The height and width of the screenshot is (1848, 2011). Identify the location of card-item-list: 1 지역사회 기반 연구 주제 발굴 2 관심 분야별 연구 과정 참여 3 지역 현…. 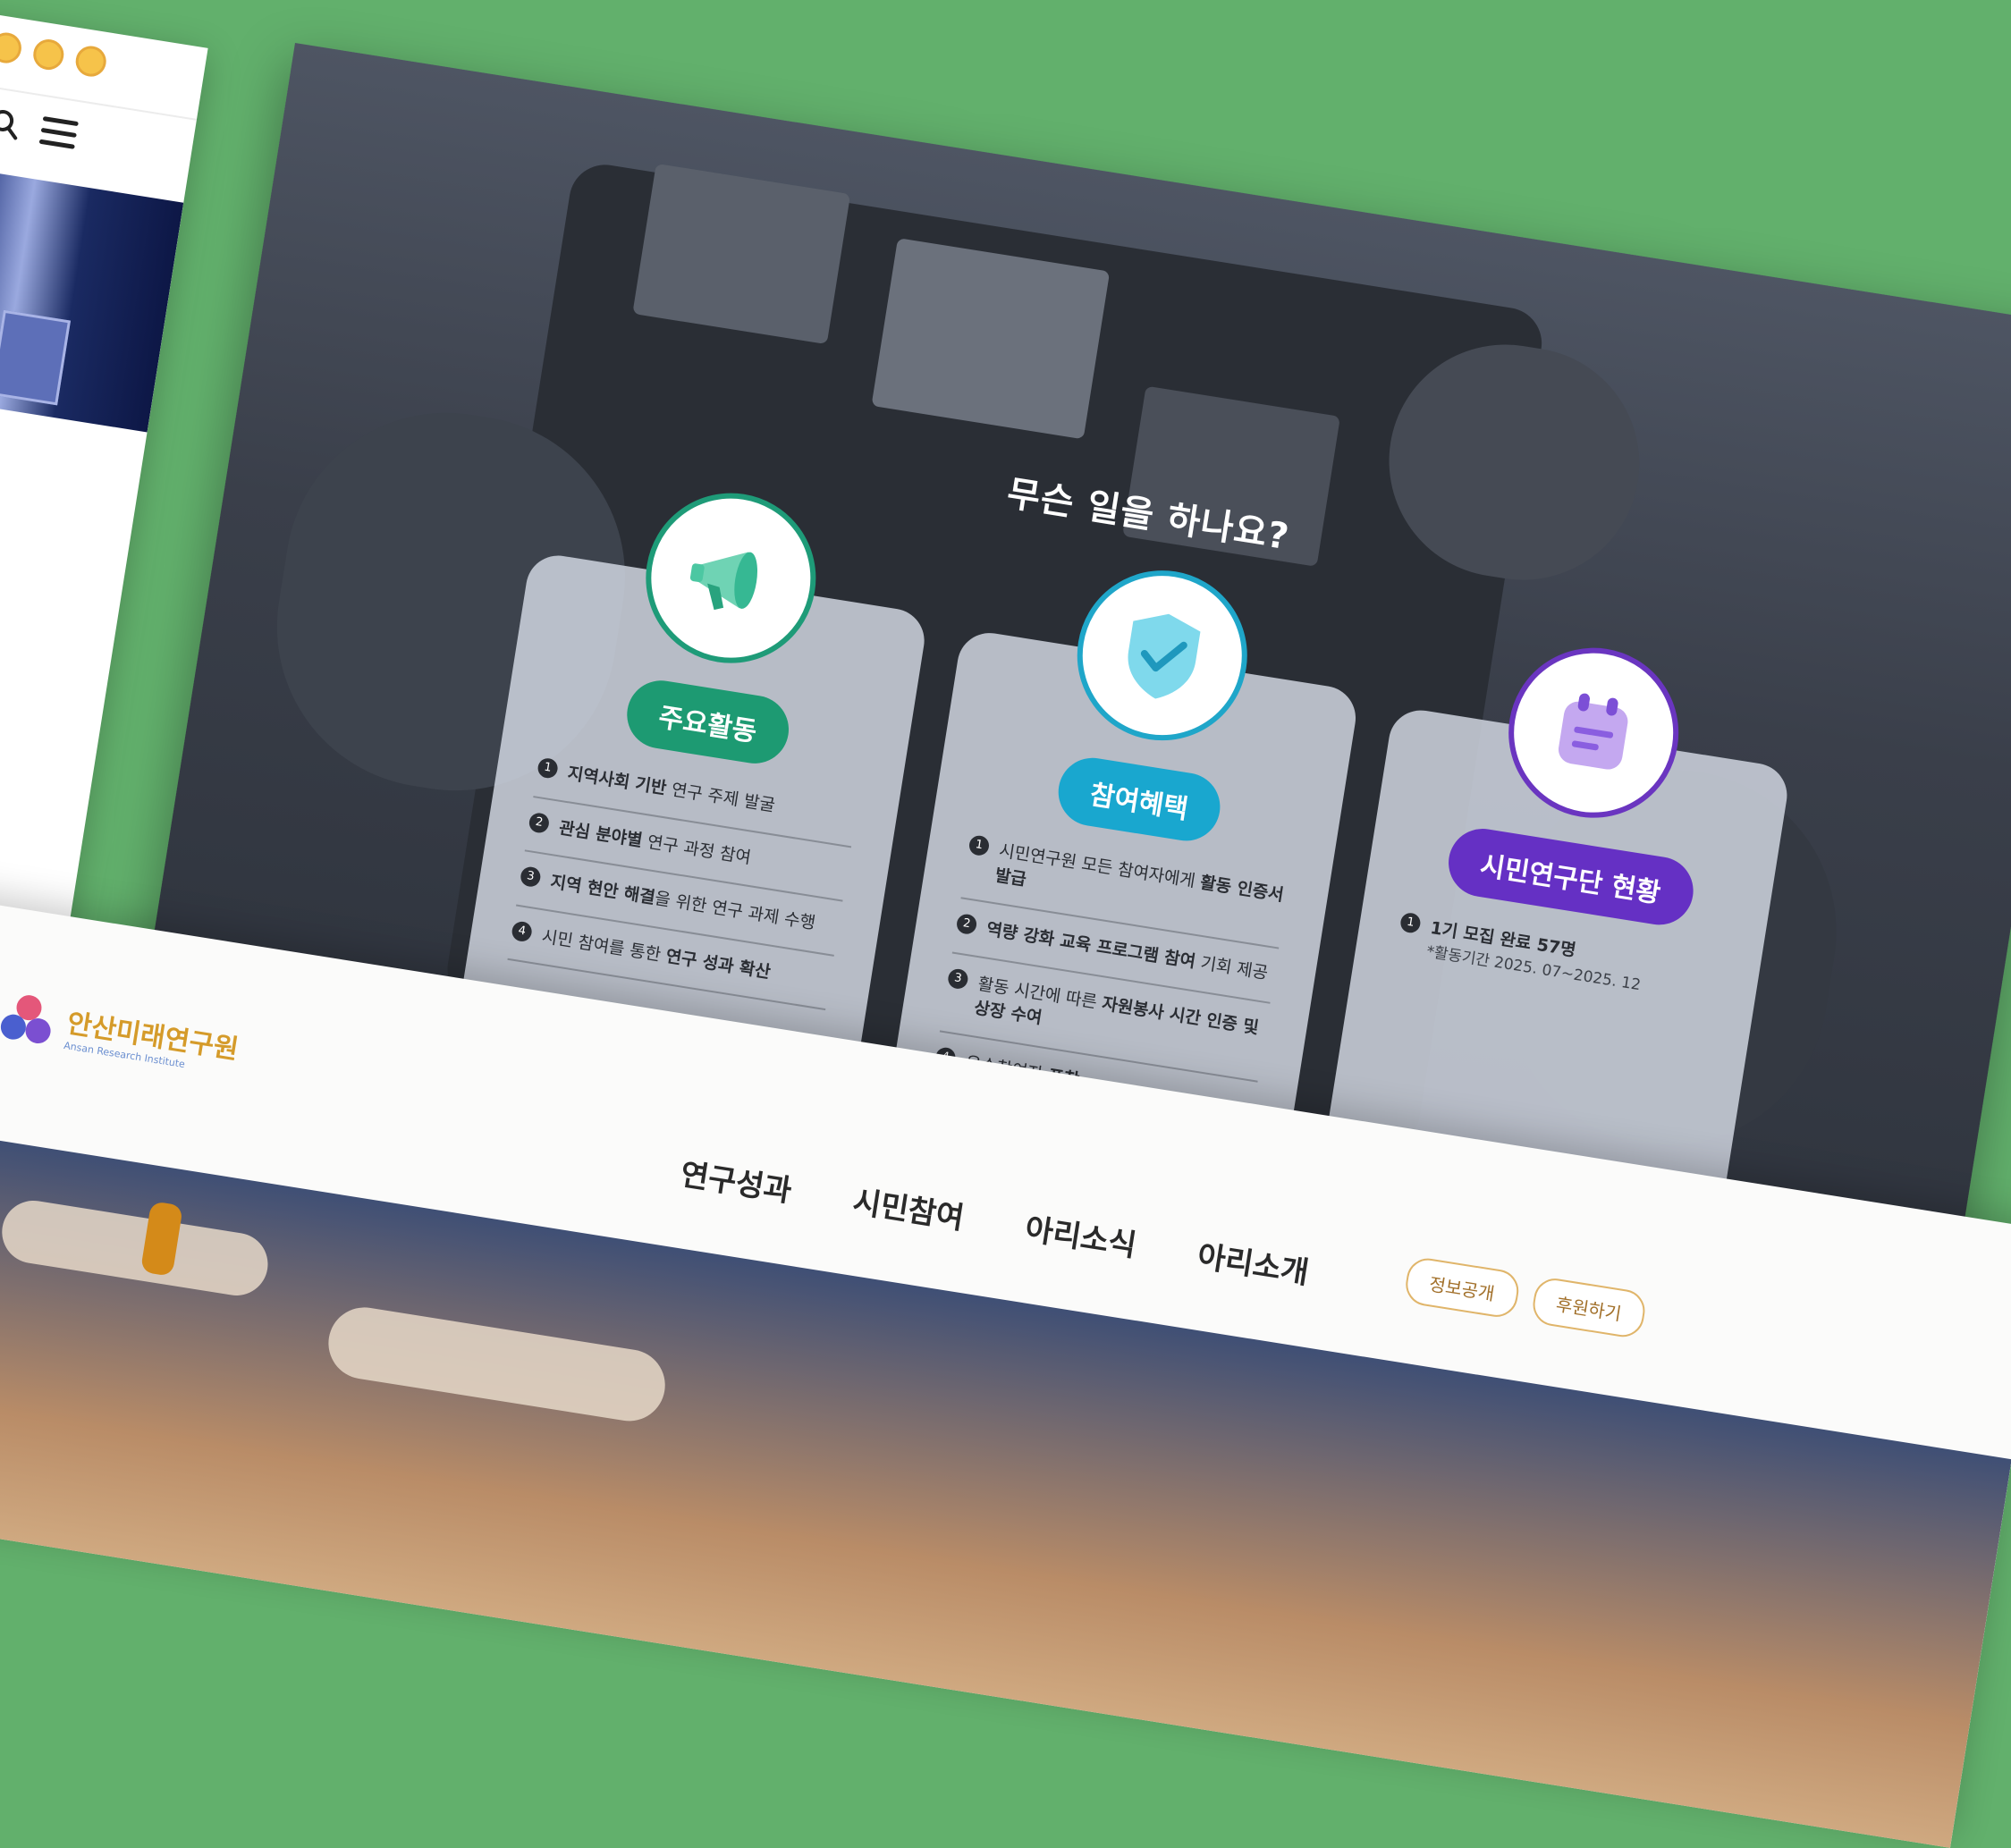
(683, 876).